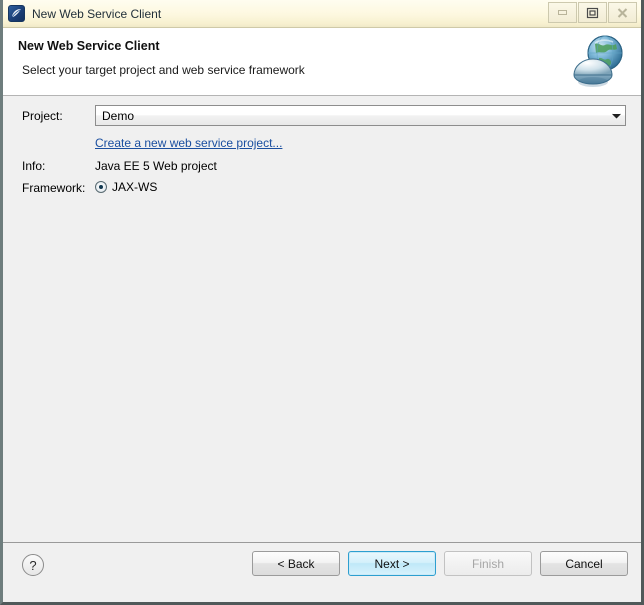 This screenshot has width=644, height=605. What do you see at coordinates (488, 563) in the screenshot?
I see `finish-button: Finish` at bounding box center [488, 563].